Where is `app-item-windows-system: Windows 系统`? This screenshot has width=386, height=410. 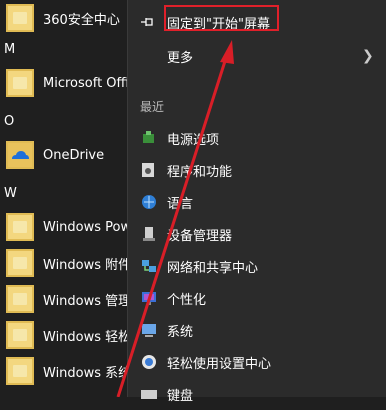 app-item-windows-system: Windows 系统 is located at coordinates (63, 371).